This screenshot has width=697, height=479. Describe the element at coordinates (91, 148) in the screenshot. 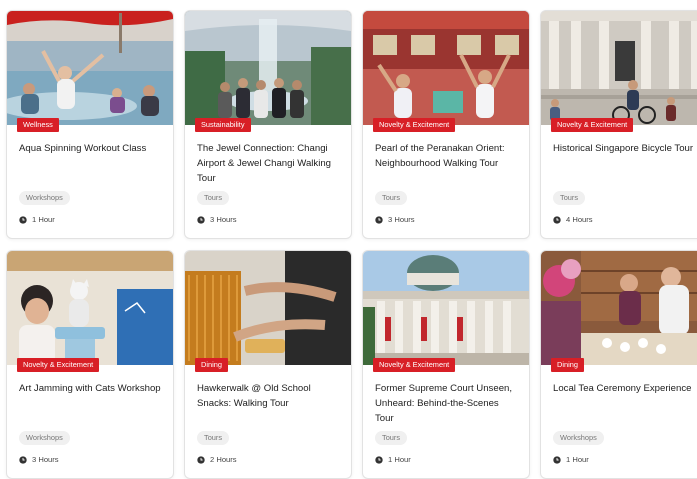

I see `card-title: Aqua Spinning Workout Class` at that location.